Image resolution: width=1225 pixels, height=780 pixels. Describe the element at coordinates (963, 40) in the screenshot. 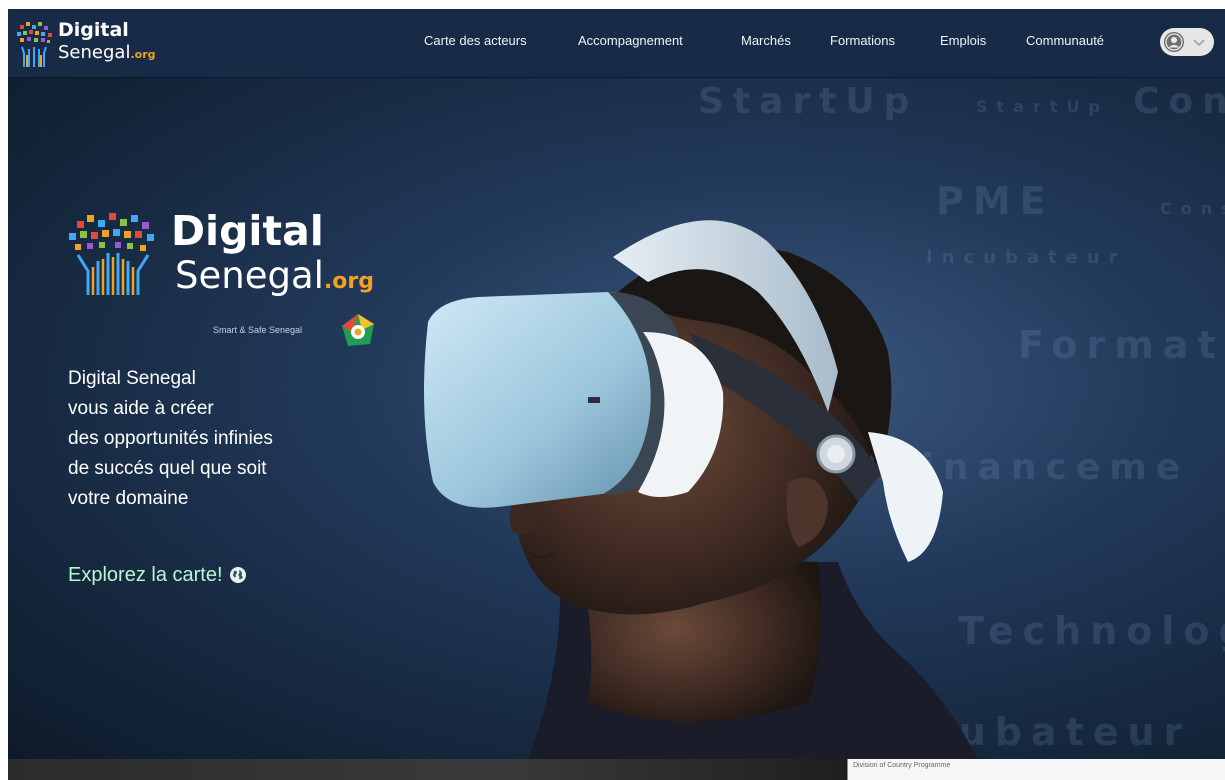

I see `nav-link-emplois: Emplois` at that location.